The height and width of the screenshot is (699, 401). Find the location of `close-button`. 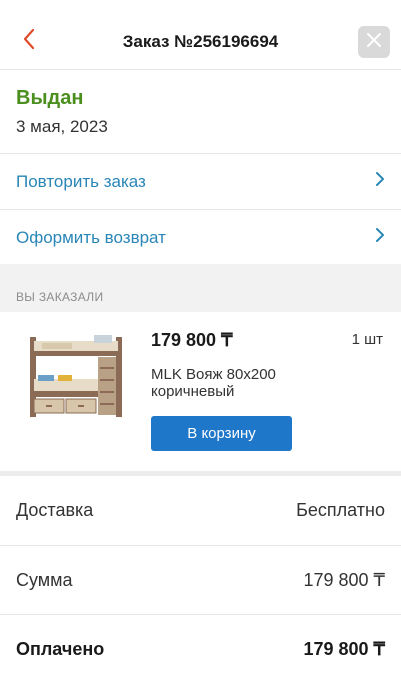

close-button is located at coordinates (374, 42).